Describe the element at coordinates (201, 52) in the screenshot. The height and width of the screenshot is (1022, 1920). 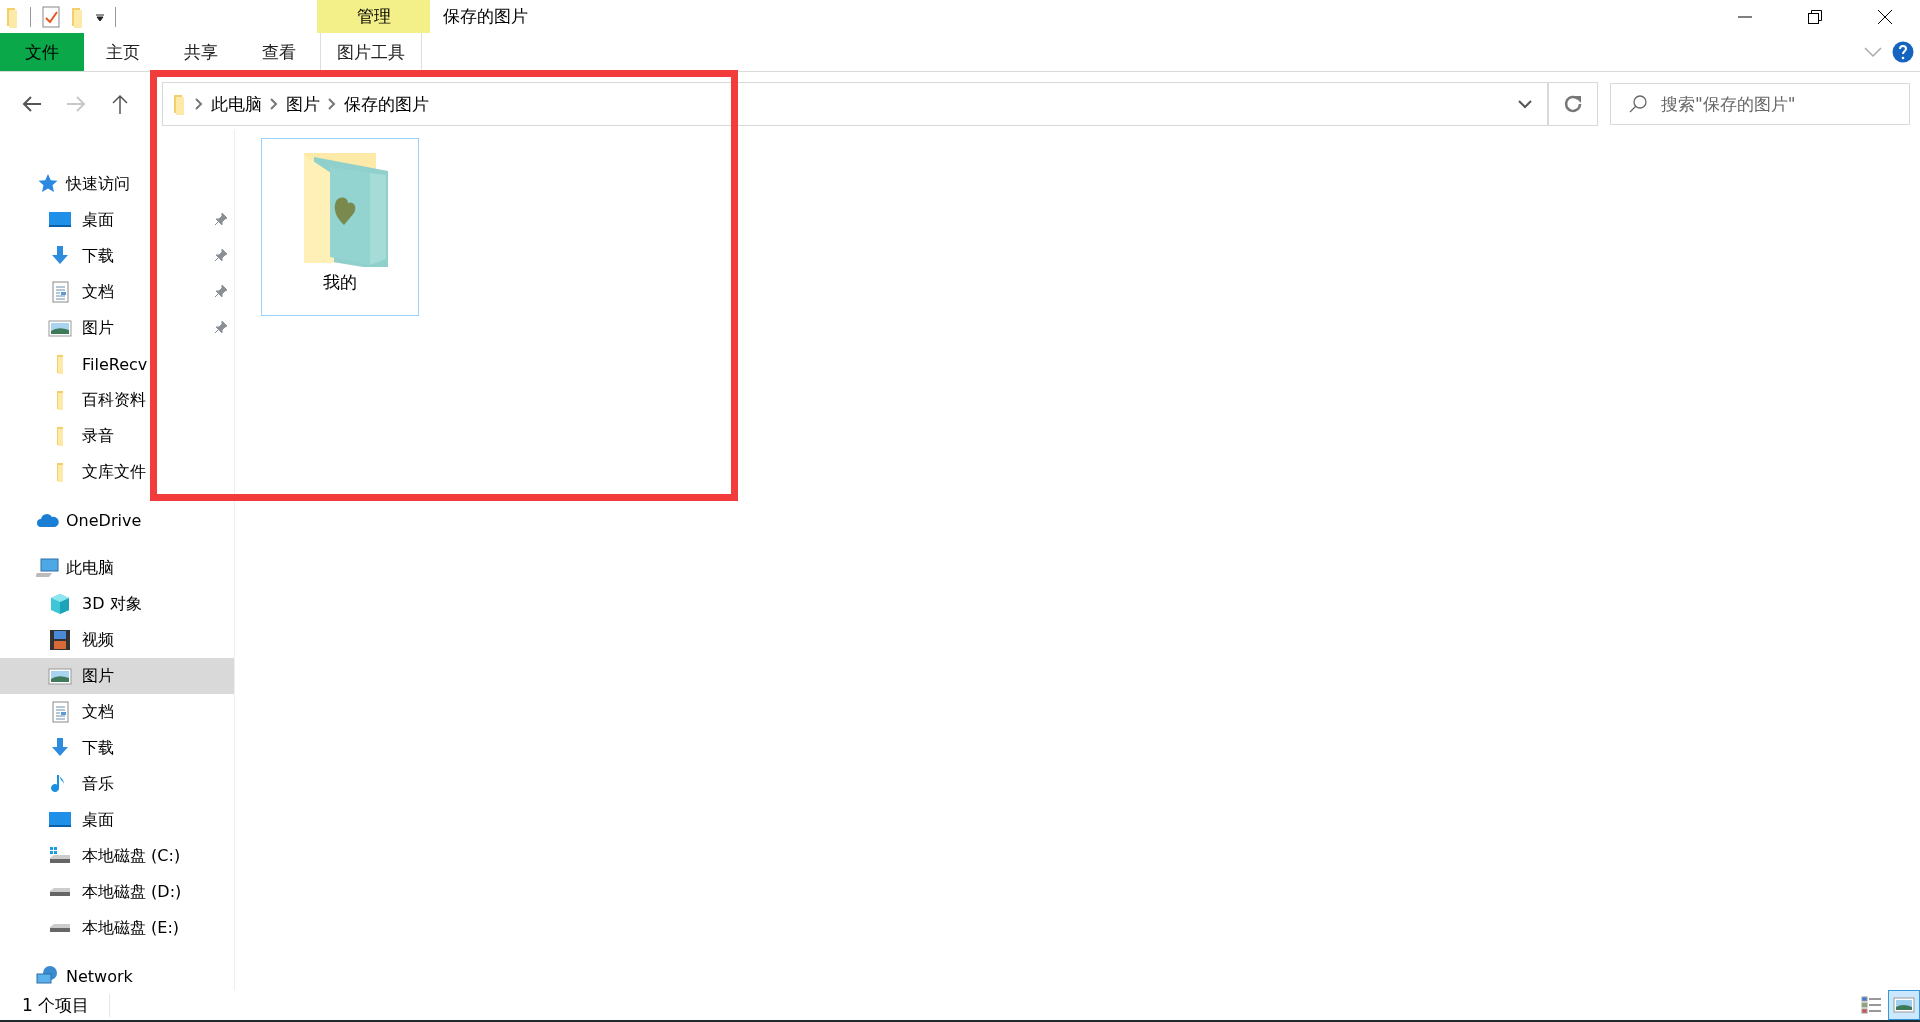
I see `ribbon-tab: 共享` at that location.